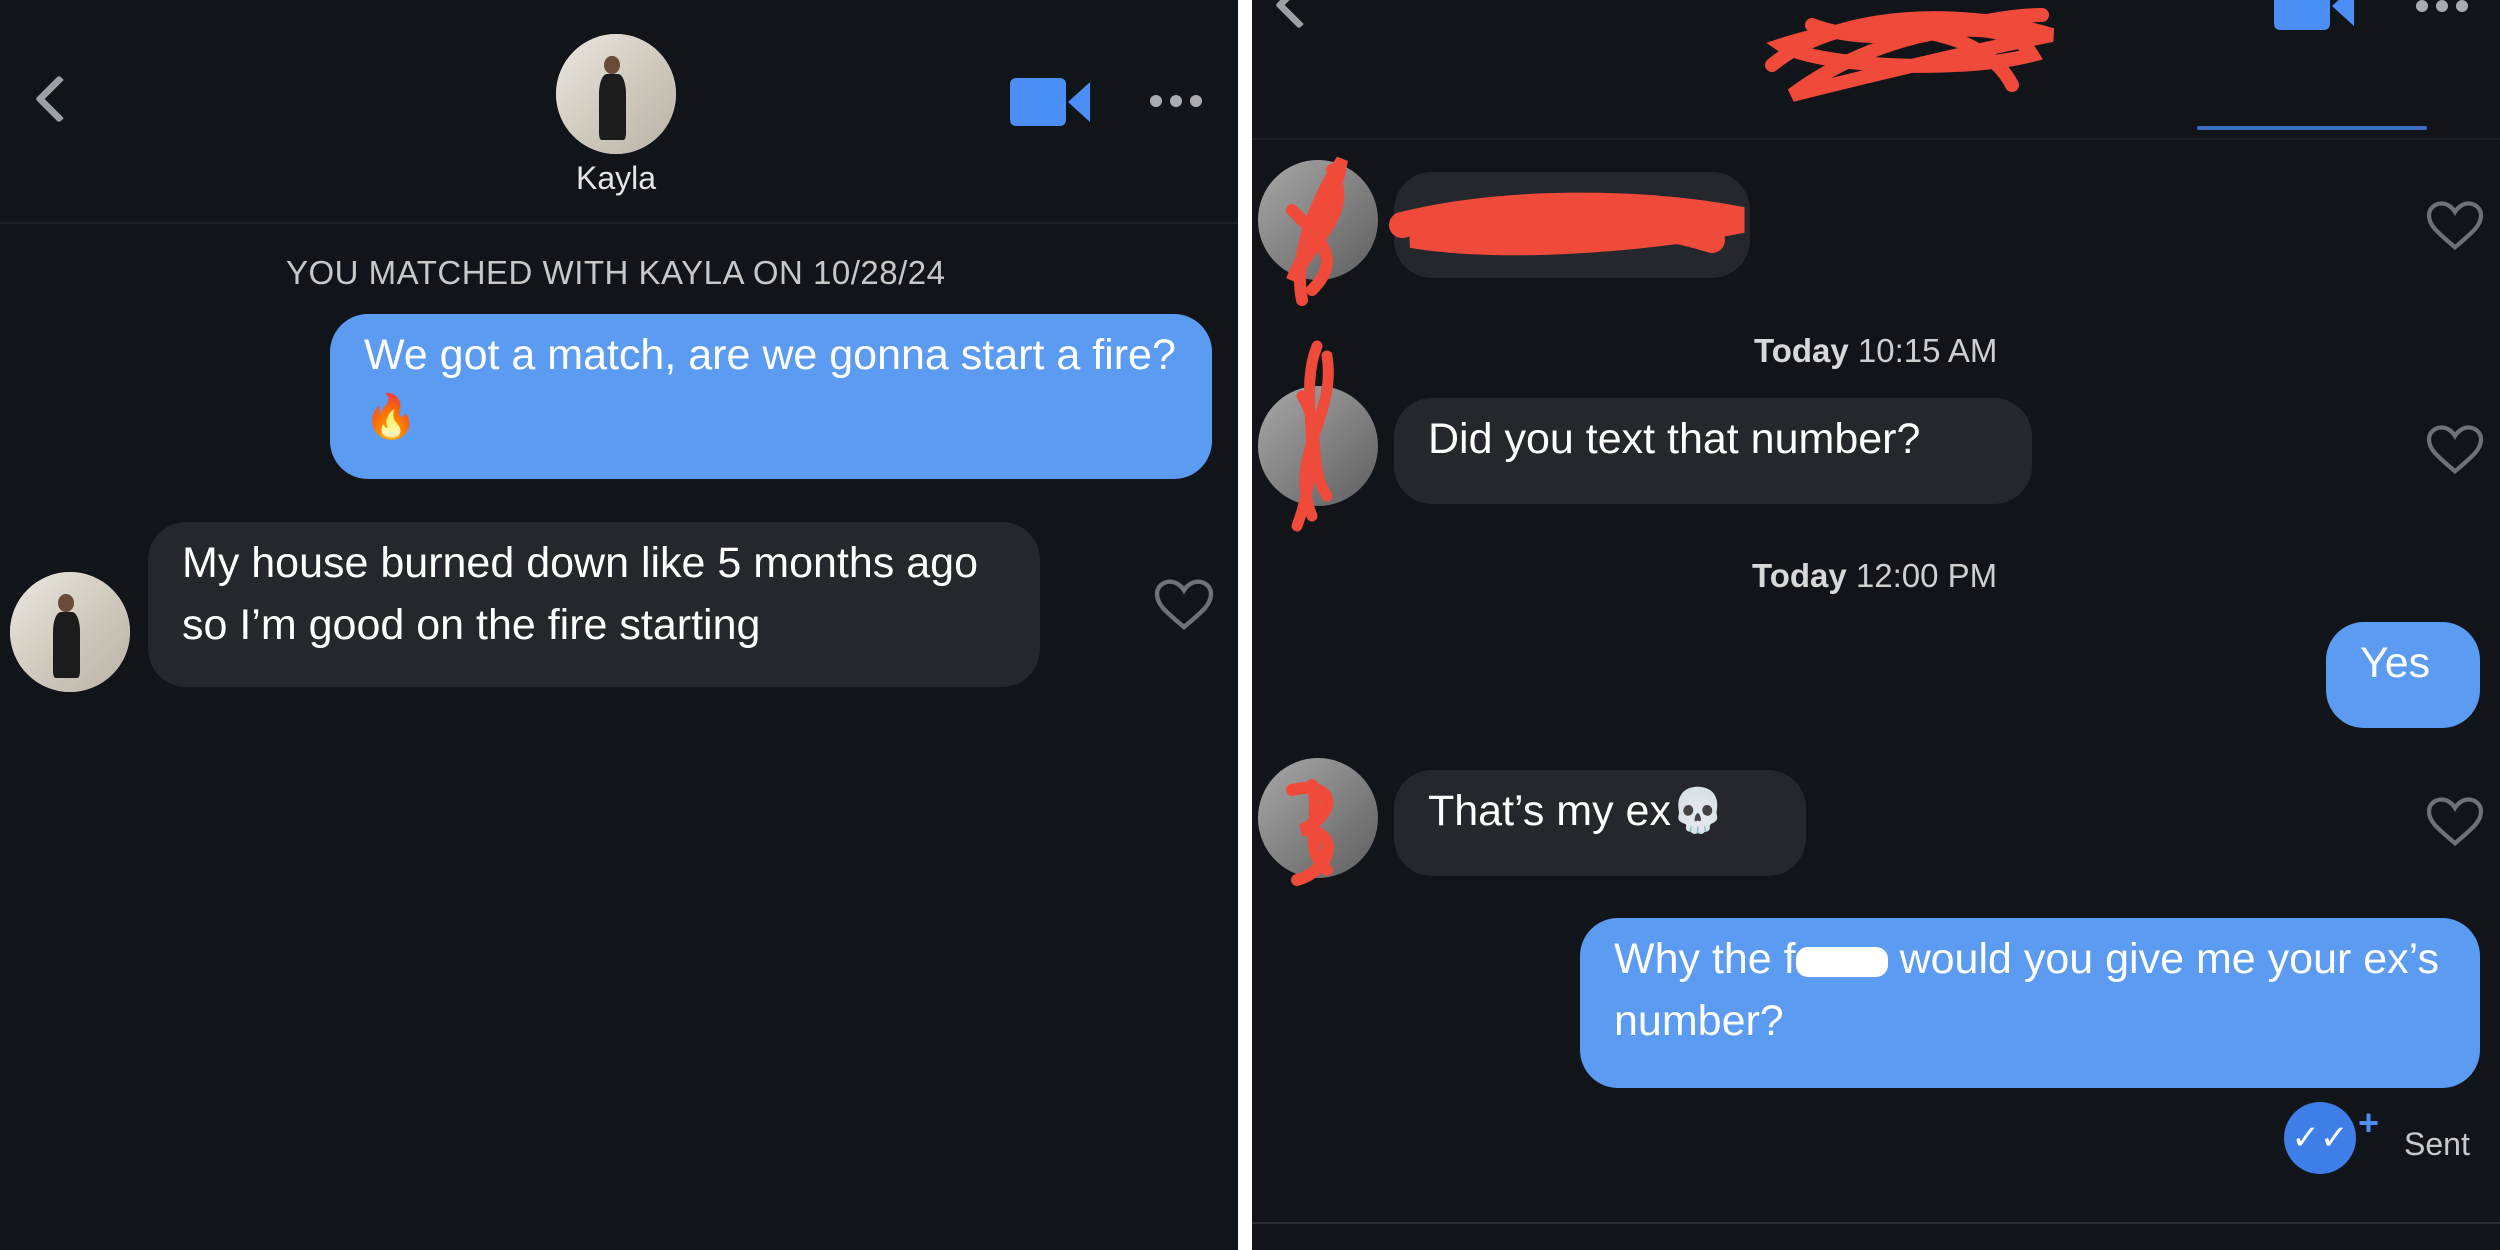 The height and width of the screenshot is (1250, 2500). I want to click on timestamp: Today 12:00 PM, so click(1874, 576).